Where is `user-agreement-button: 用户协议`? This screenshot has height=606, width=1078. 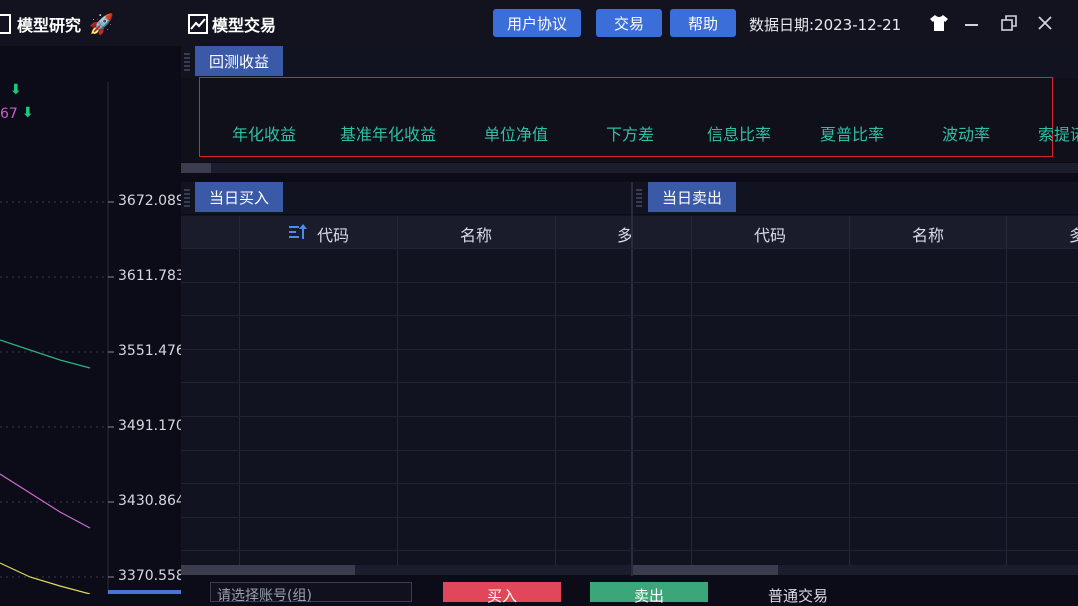 user-agreement-button: 用户协议 is located at coordinates (537, 23).